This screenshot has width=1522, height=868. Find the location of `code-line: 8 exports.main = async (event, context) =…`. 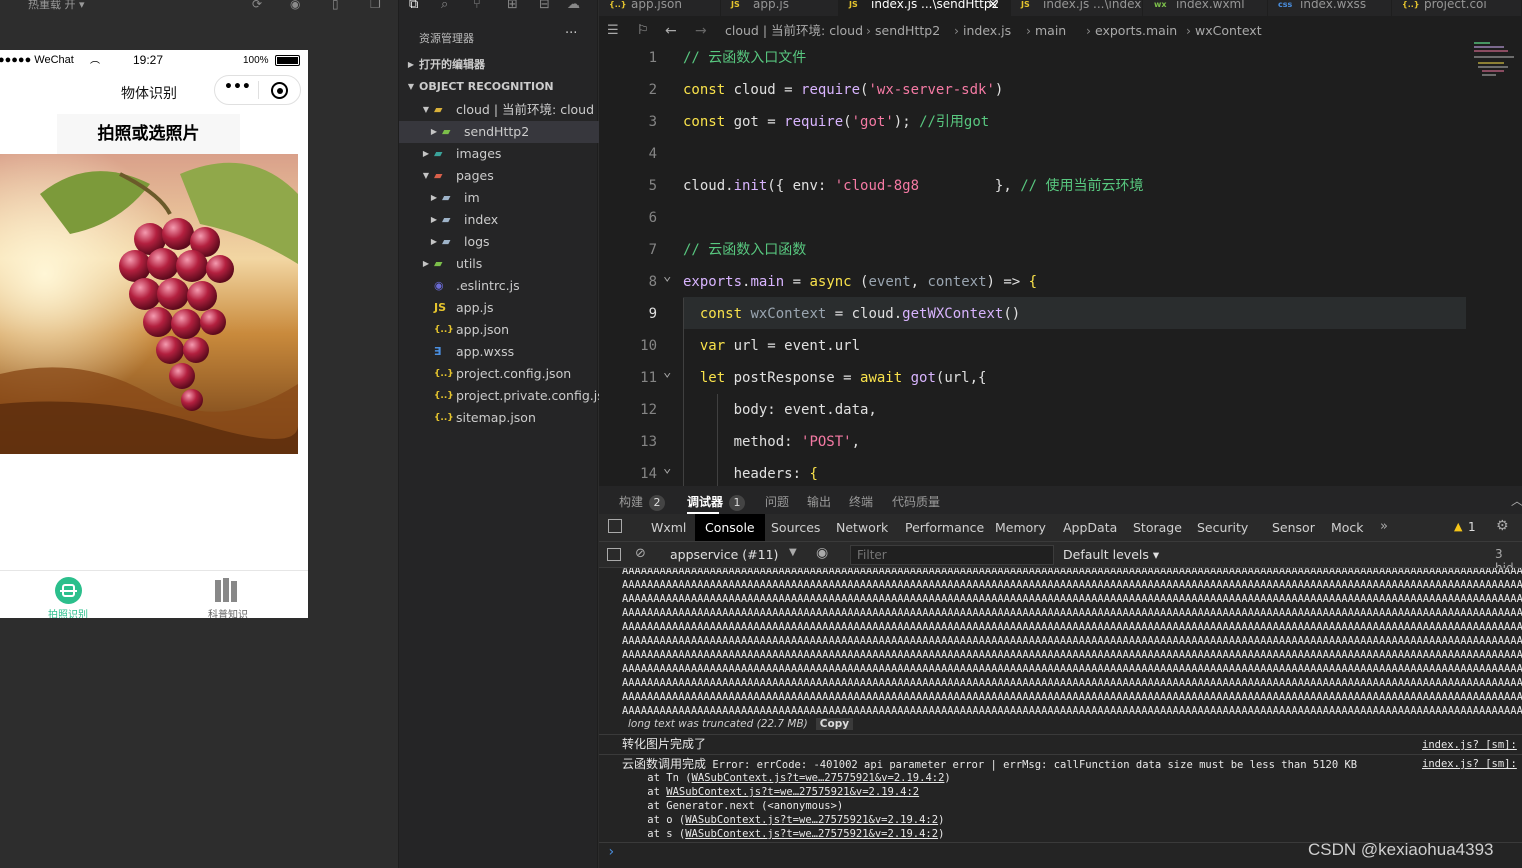

code-line: 8 exports.main = async (event, context) =… is located at coordinates (1060, 282).